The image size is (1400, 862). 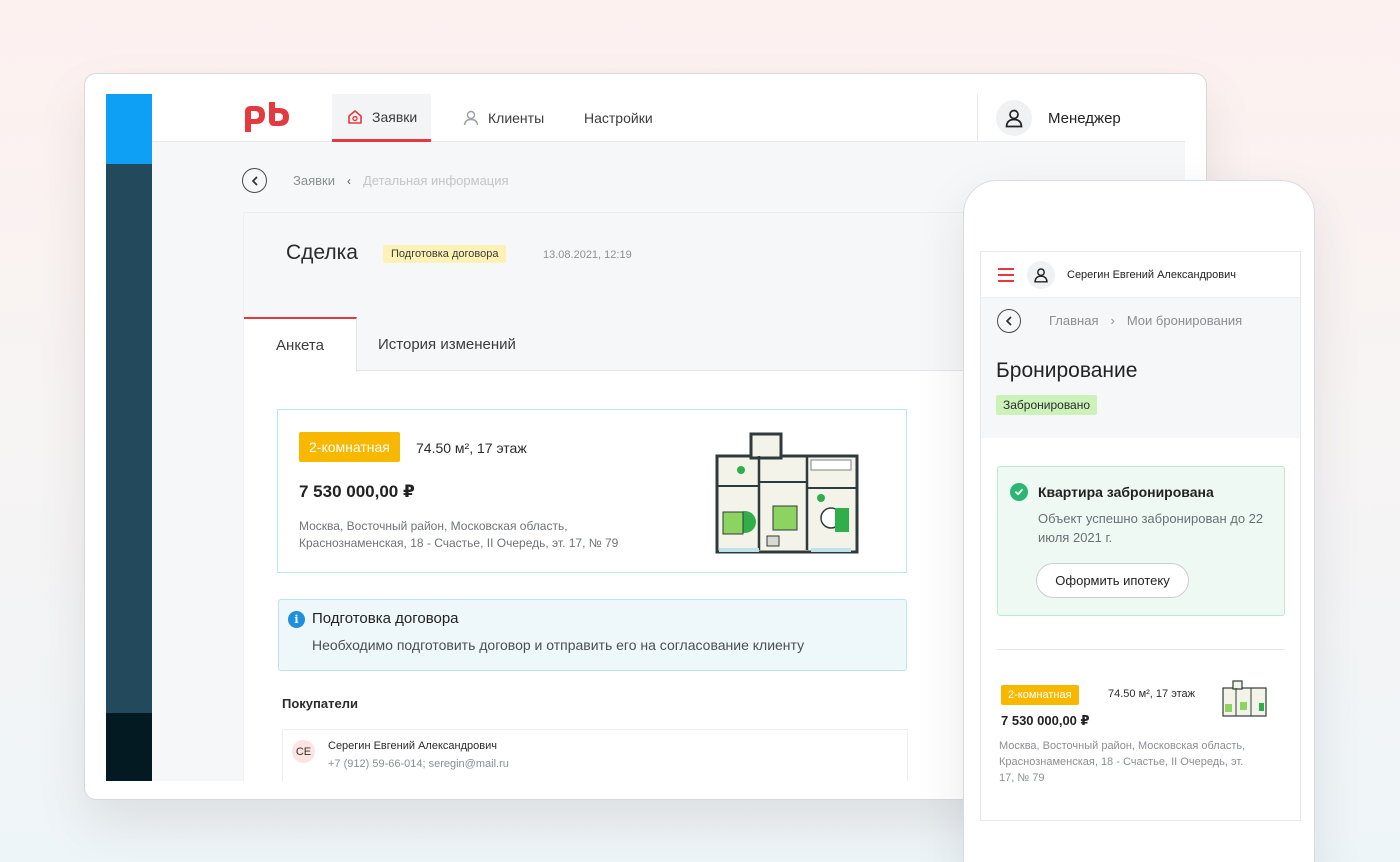 I want to click on nav-item-settings: Настройки, so click(x=618, y=118).